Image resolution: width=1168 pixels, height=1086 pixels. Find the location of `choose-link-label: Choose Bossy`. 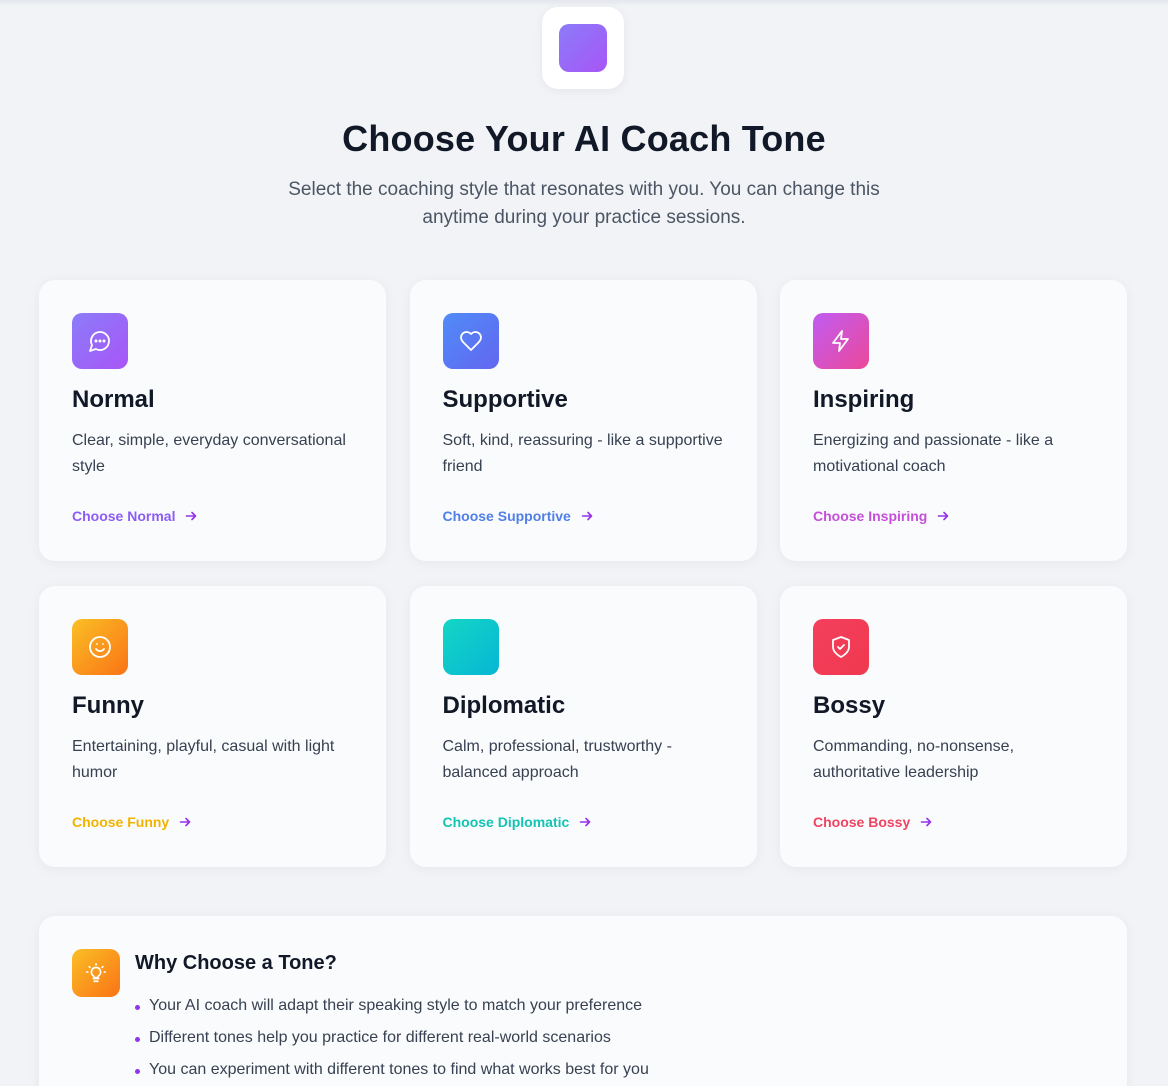

choose-link-label: Choose Bossy is located at coordinates (862, 822).